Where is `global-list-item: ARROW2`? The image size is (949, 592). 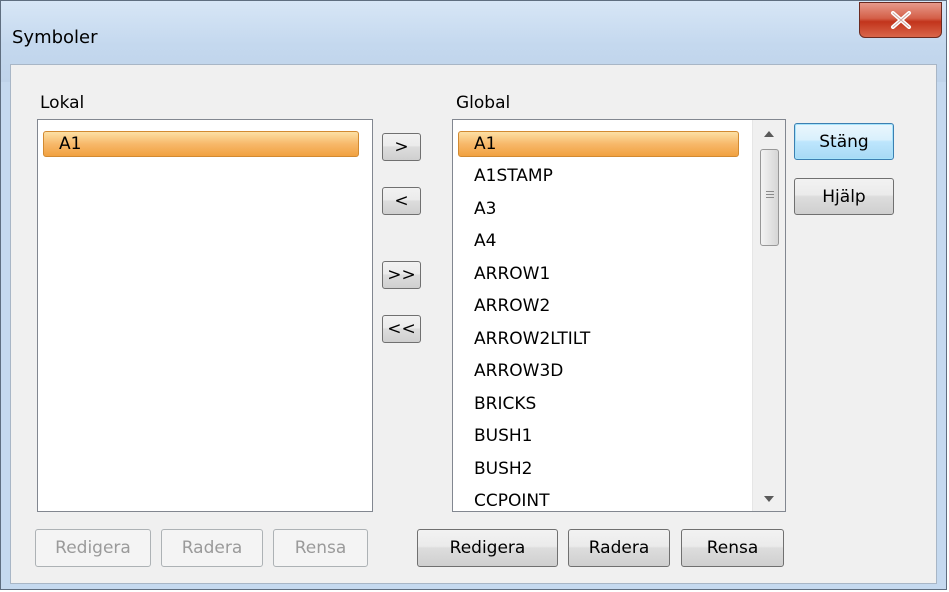
global-list-item: ARROW2 is located at coordinates (504, 306).